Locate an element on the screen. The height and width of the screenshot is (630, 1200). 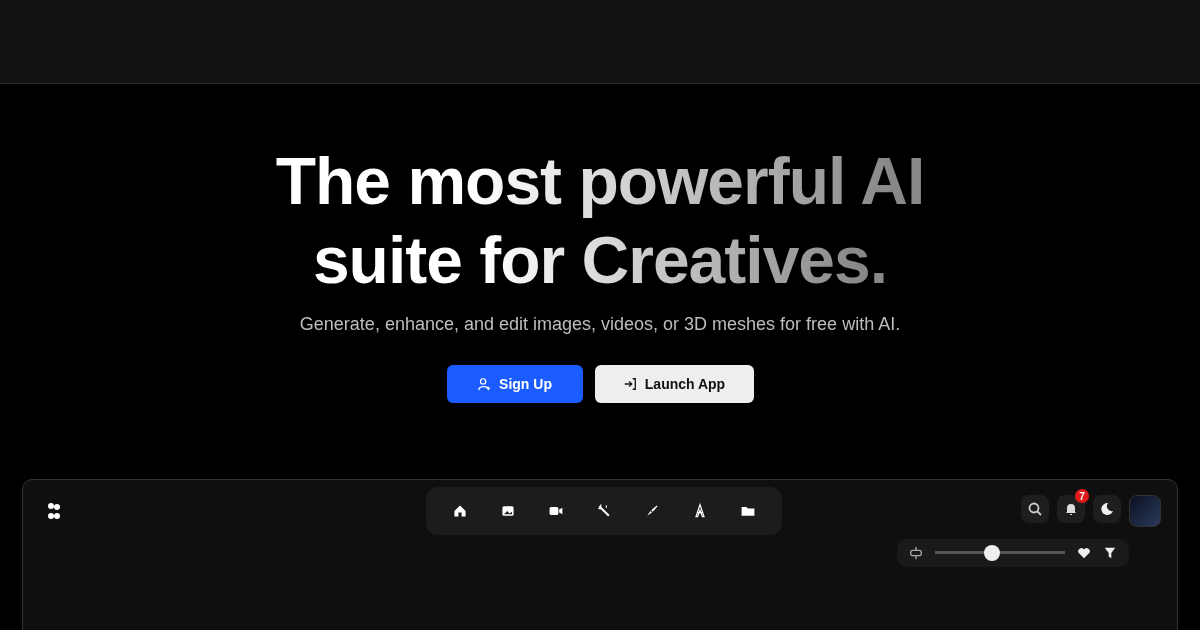
search-icon is located at coordinates (1035, 509).